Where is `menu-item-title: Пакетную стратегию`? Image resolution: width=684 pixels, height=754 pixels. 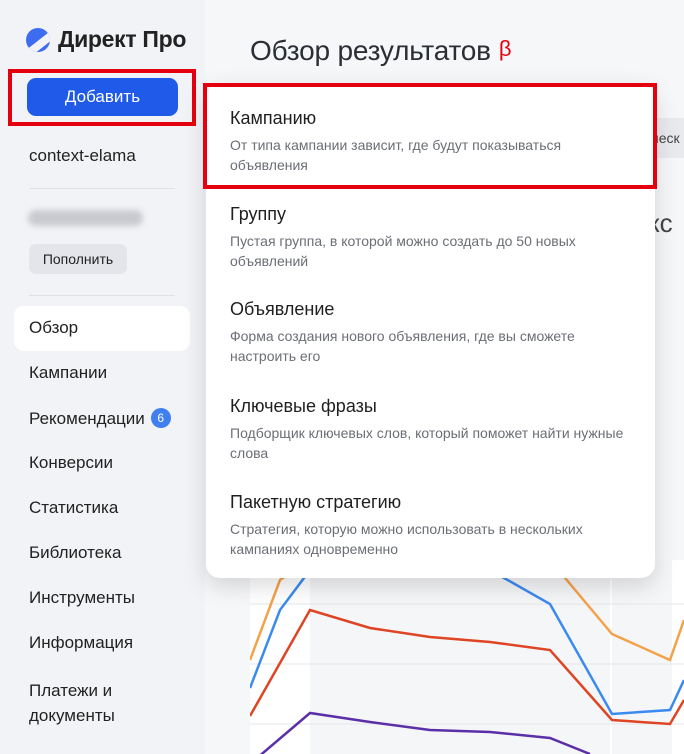
menu-item-title: Пакетную стратегию is located at coordinates (316, 502).